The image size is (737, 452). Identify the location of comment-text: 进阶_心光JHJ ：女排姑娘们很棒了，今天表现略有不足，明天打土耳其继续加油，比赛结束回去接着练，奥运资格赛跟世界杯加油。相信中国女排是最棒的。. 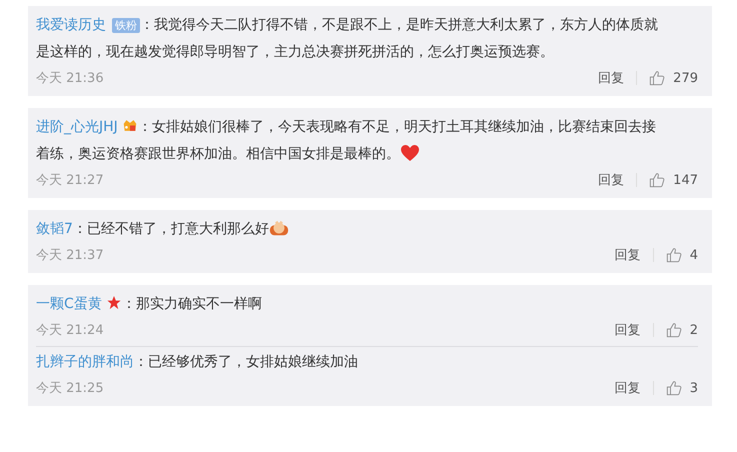
(346, 140).